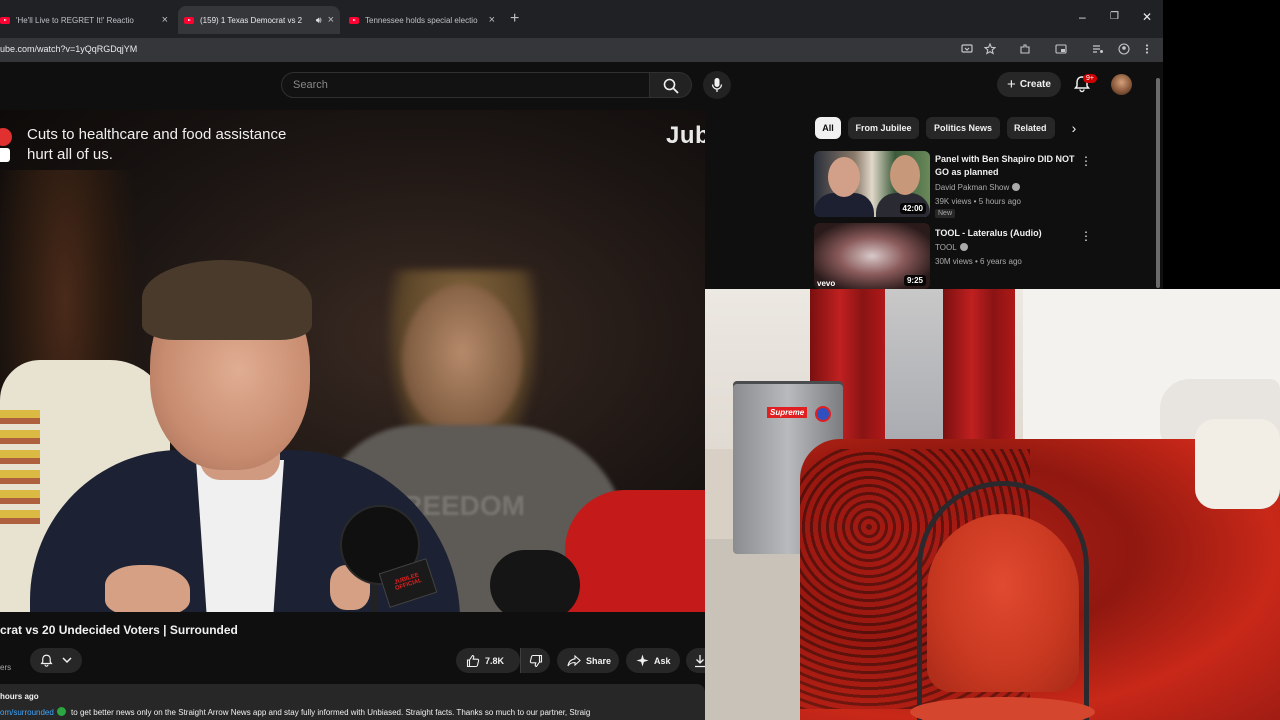 The image size is (1280, 720). I want to click on close-window-button: ✕, so click(1147, 17).